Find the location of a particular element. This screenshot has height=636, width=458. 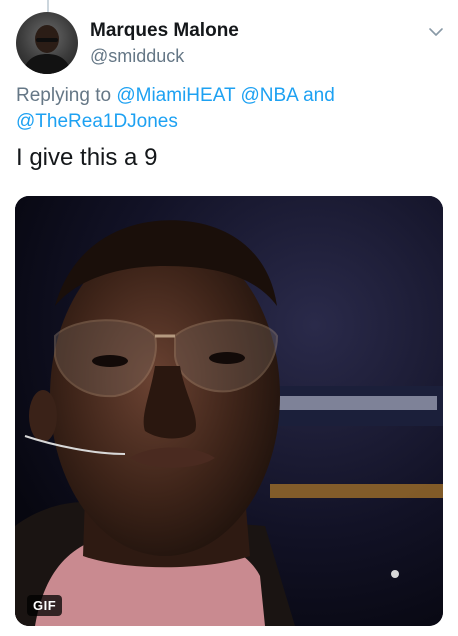

mention-link: @MiamiHEAT is located at coordinates (175, 95).